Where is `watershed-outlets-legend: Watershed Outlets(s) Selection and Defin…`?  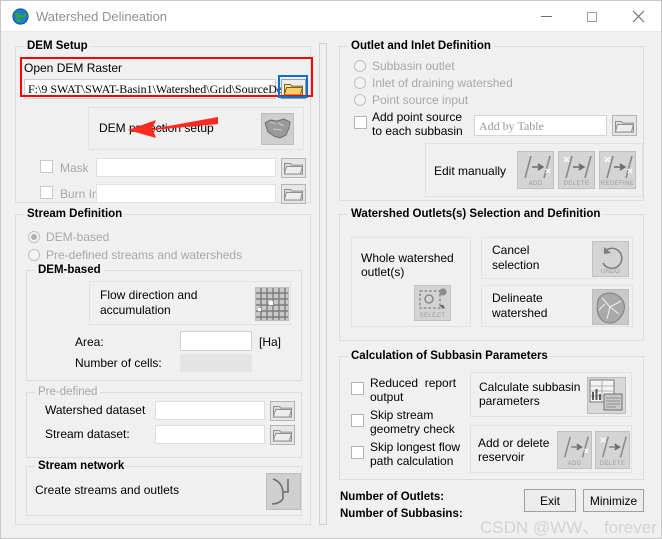
watershed-outlets-legend: Watershed Outlets(s) Selection and Defin… is located at coordinates (476, 214).